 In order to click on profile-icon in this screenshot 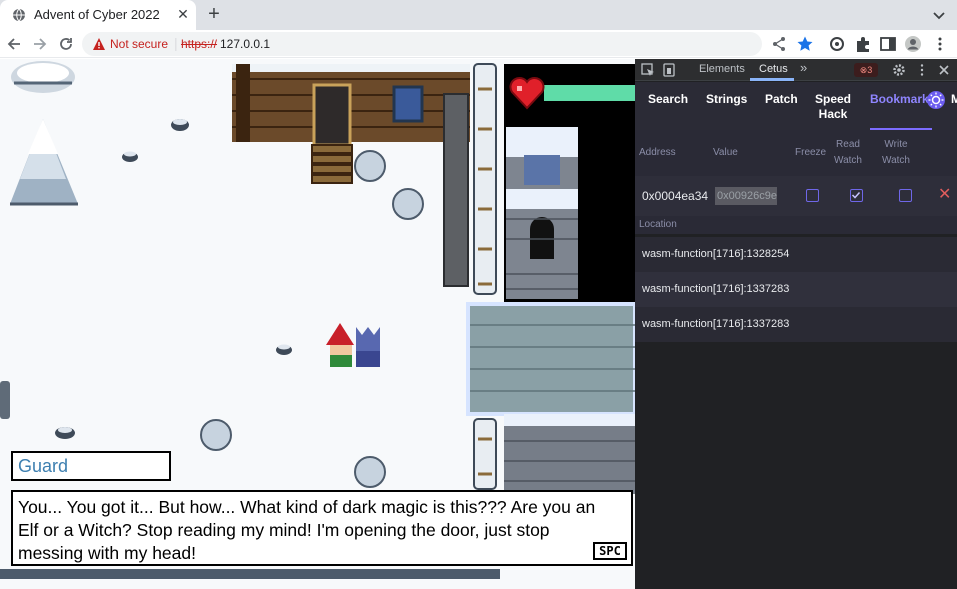, I will do `click(913, 44)`.